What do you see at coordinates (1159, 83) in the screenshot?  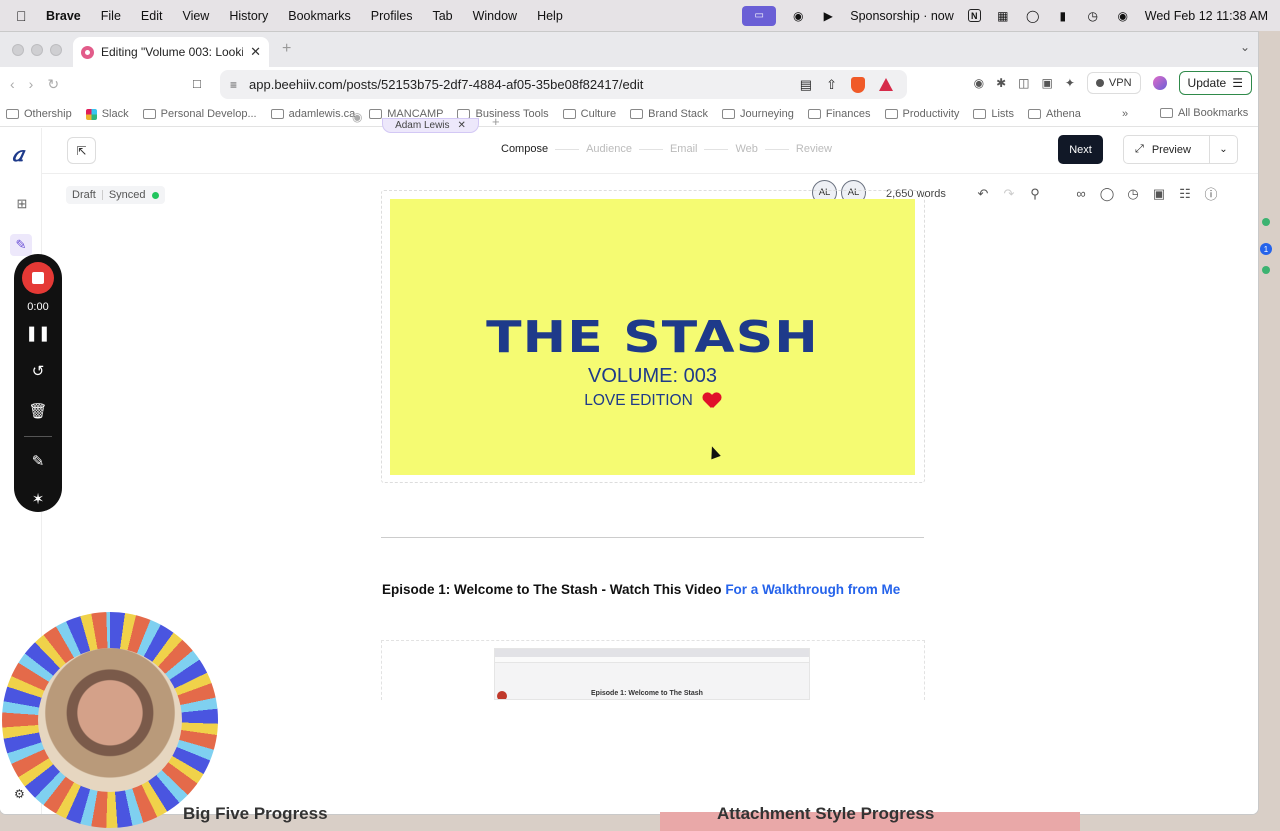 I see `profile-orb-icon` at bounding box center [1159, 83].